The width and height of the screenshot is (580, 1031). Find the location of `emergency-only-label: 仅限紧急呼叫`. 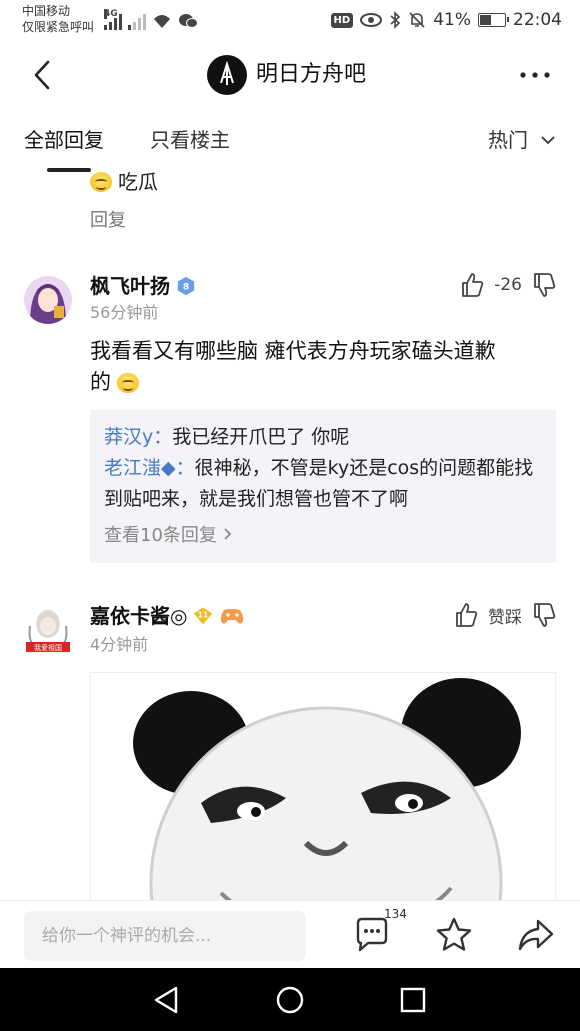

emergency-only-label: 仅限紧急呼叫 is located at coordinates (58, 27).